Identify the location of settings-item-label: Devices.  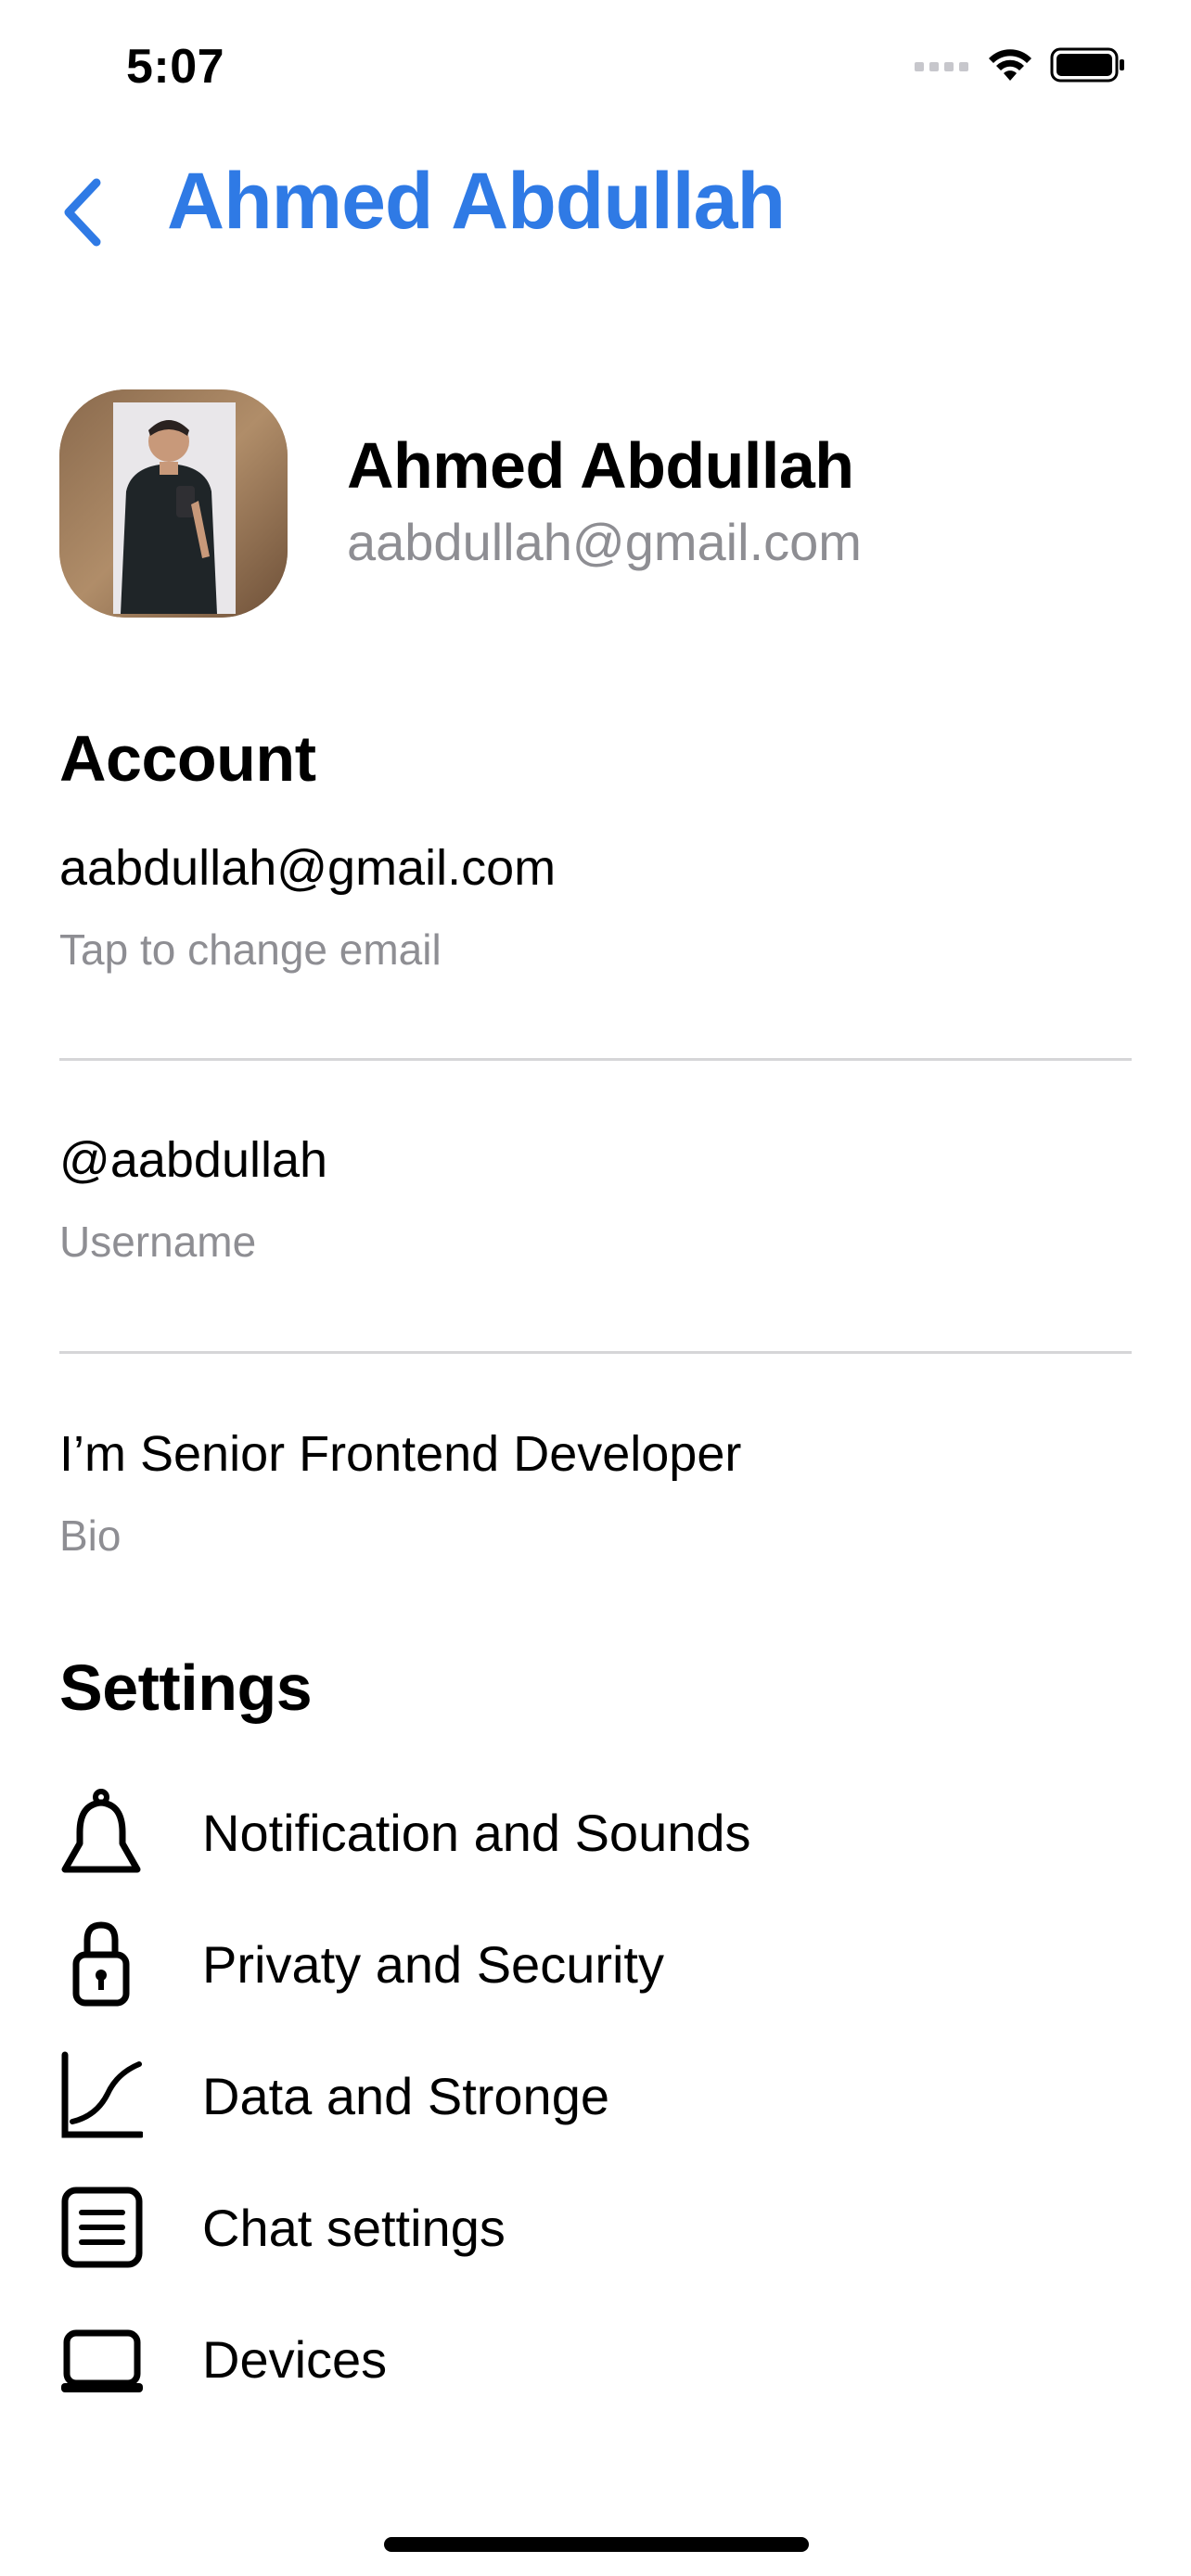
(295, 2359).